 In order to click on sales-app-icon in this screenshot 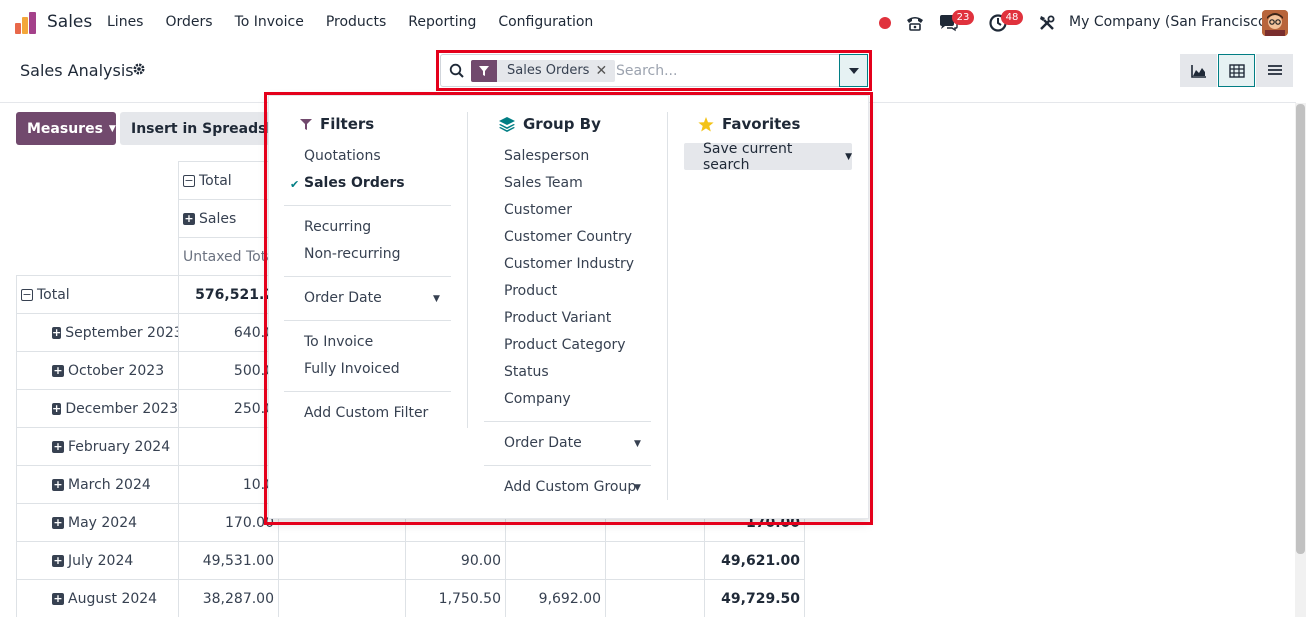, I will do `click(26, 23)`.